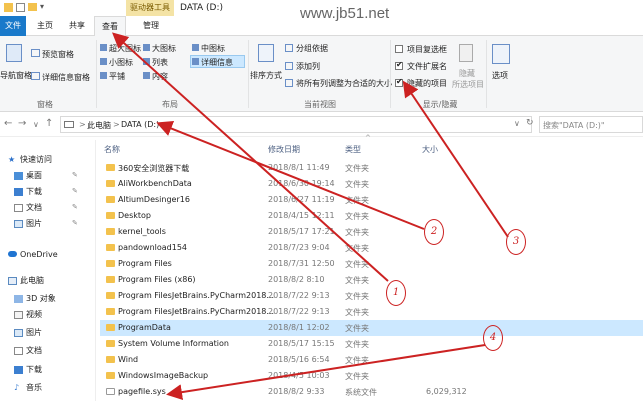 The width and height of the screenshot is (643, 401). I want to click on annotation-label-4: 4, so click(493, 338).